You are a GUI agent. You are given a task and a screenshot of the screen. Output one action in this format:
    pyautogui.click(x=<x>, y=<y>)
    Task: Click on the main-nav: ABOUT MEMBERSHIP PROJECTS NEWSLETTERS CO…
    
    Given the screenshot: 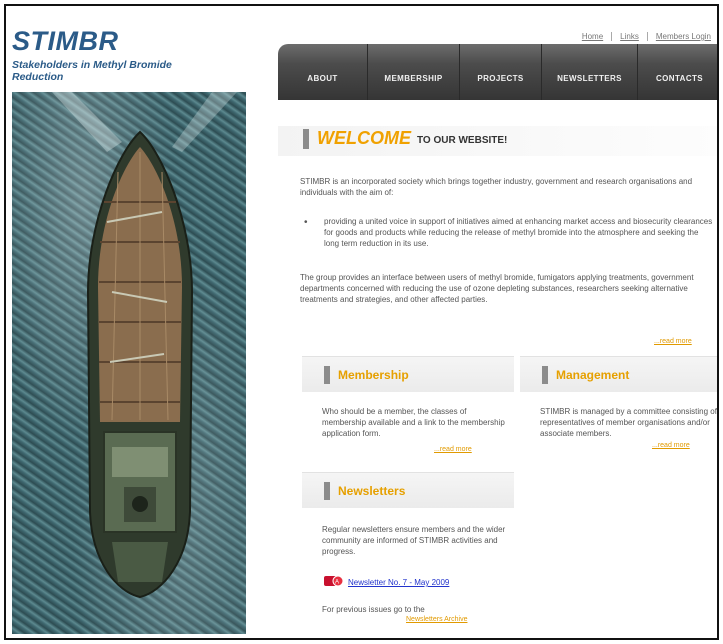 What is the action you would take?
    pyautogui.click(x=497, y=72)
    